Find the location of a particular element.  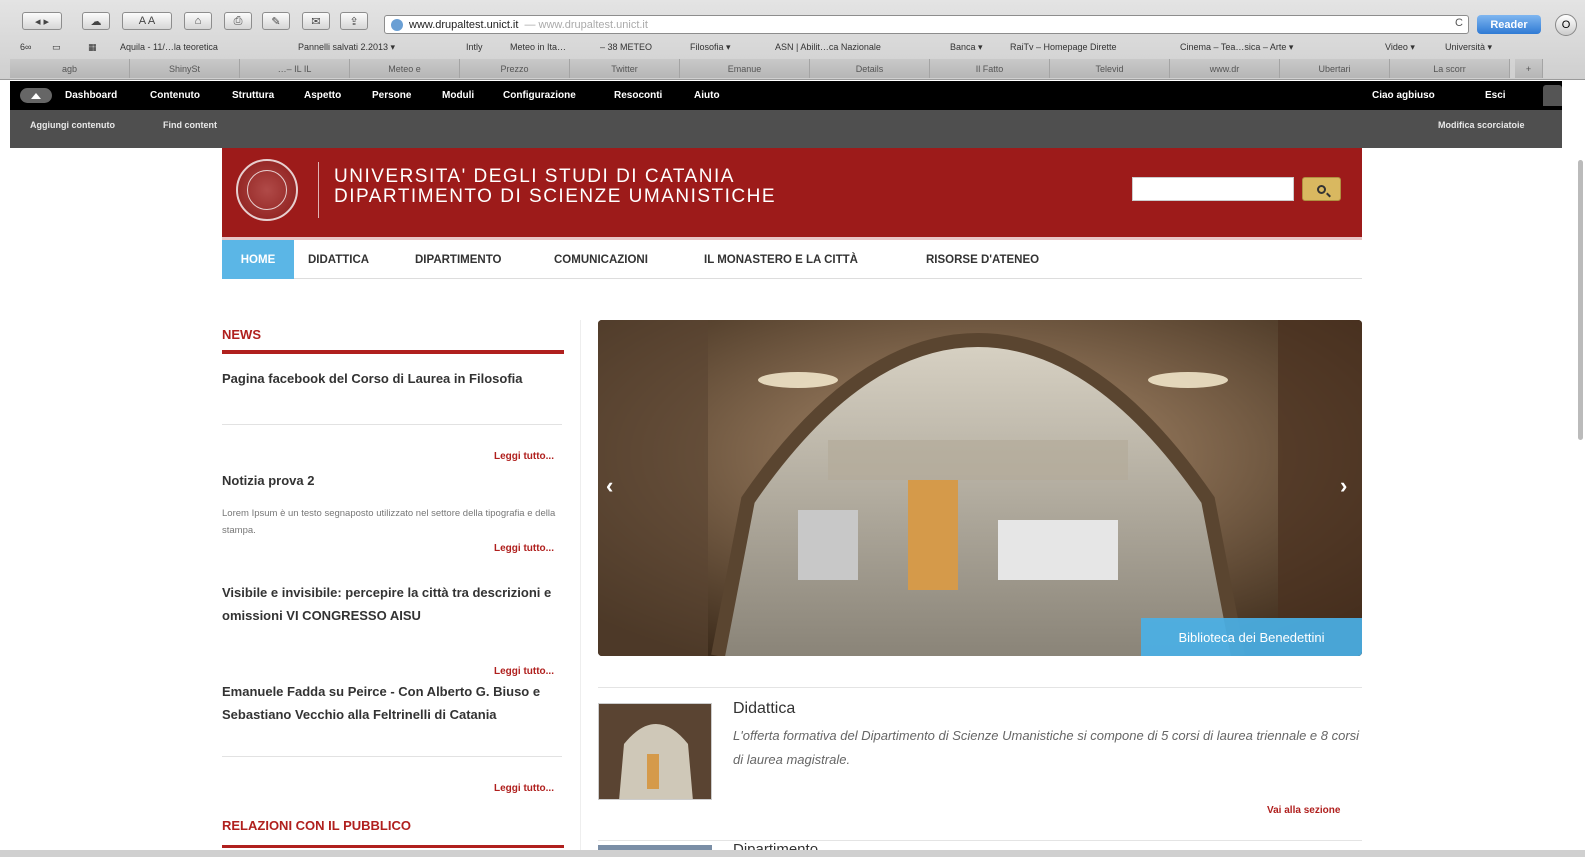

news-heading: NEWS is located at coordinates (241, 334).